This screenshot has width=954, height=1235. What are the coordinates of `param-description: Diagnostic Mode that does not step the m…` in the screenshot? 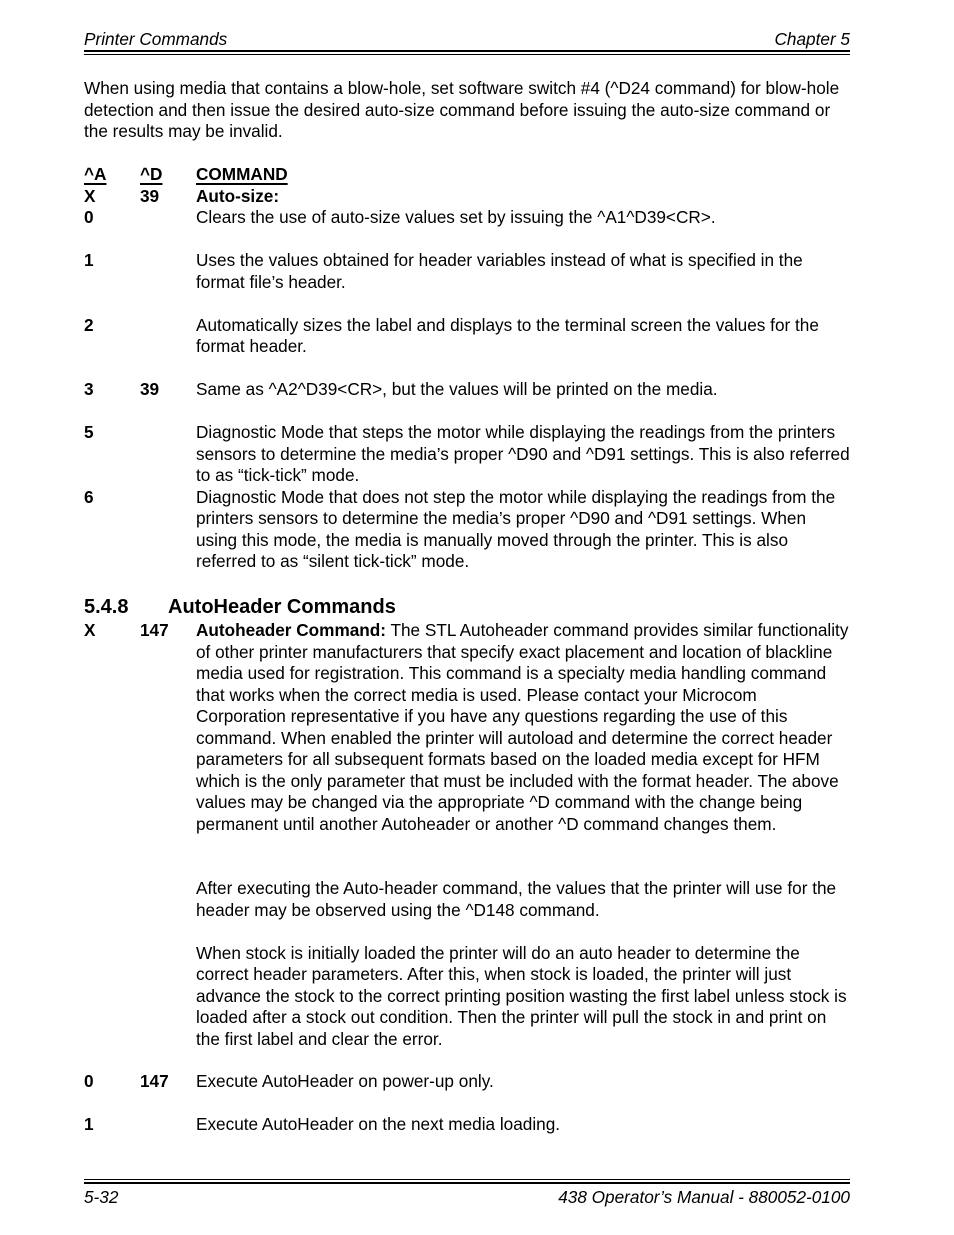 It's located at (516, 529).